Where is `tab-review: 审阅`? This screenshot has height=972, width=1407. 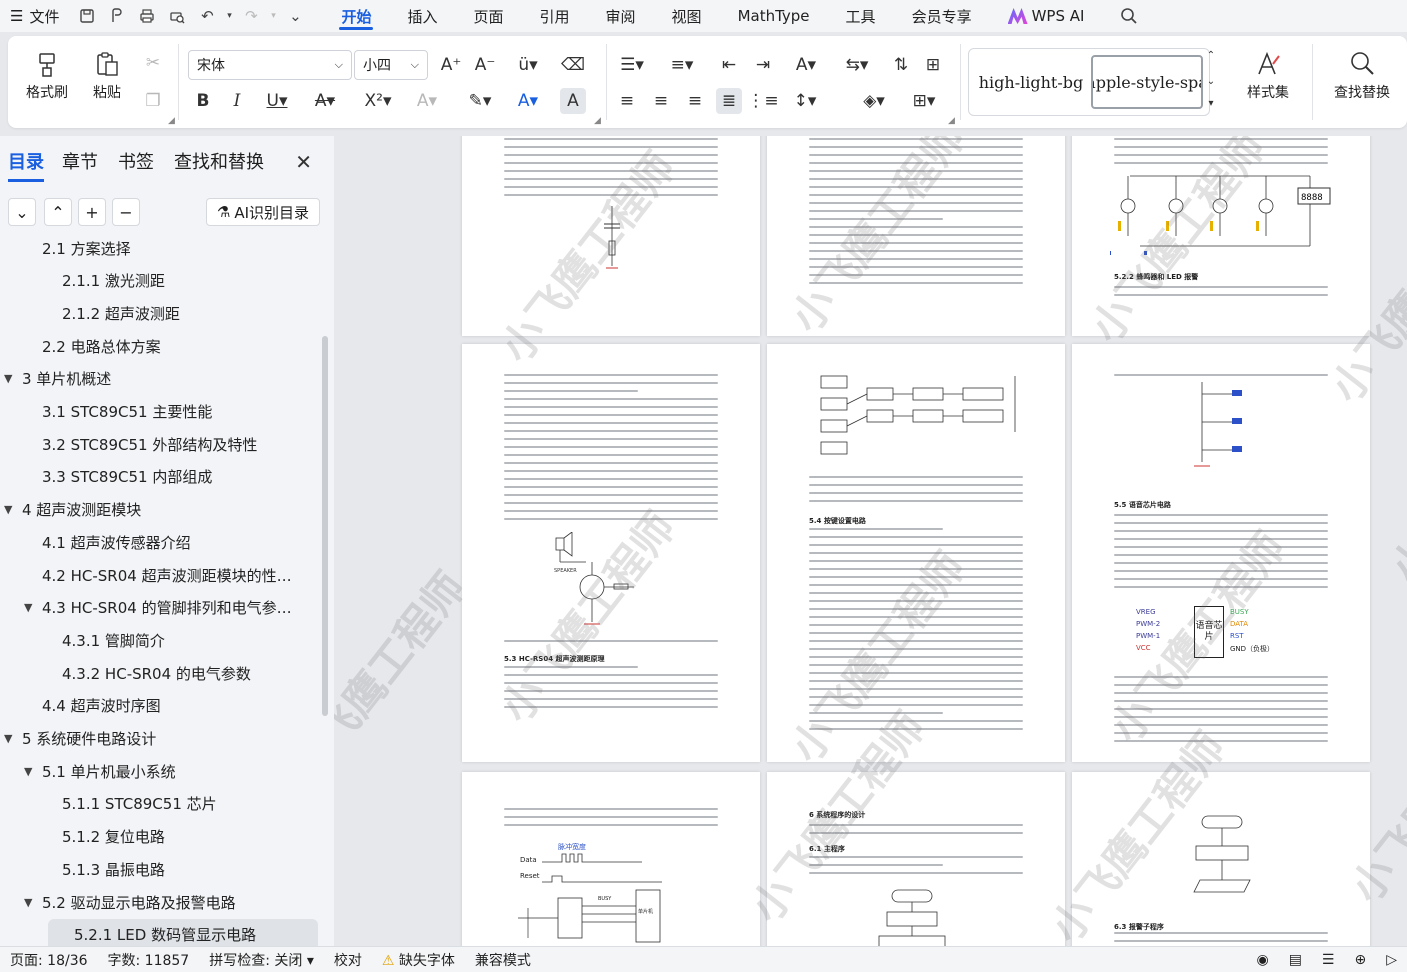 tab-review: 审阅 is located at coordinates (621, 16).